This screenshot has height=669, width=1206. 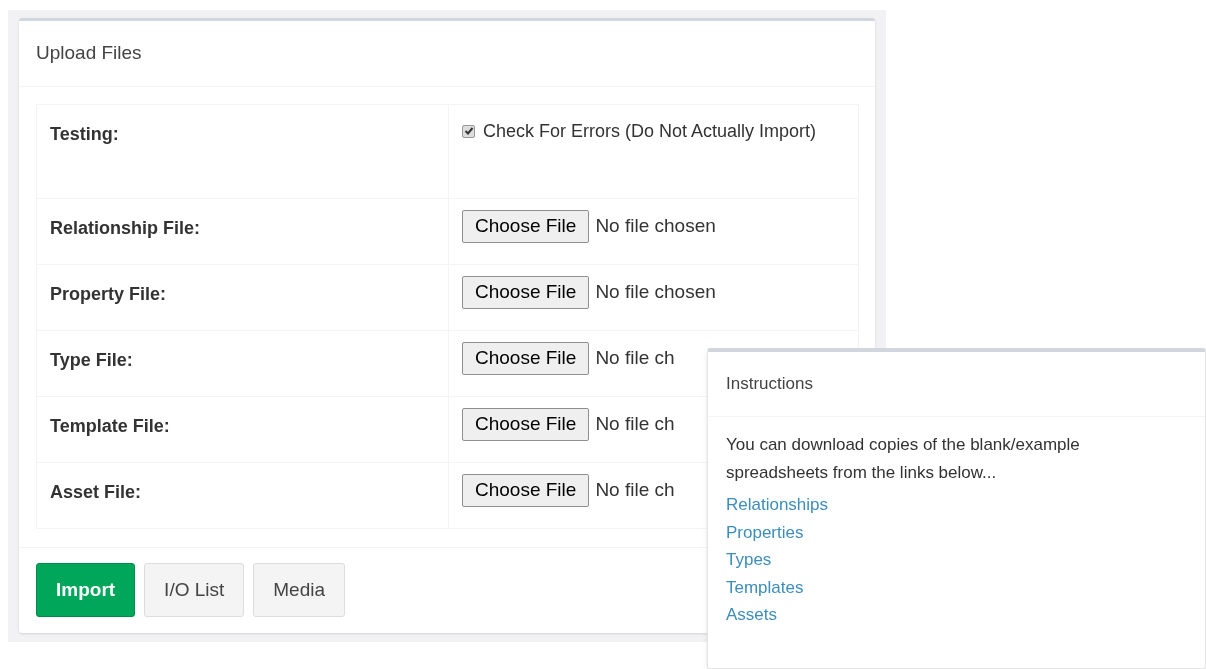 I want to click on field-label: Asset File:, so click(x=96, y=492).